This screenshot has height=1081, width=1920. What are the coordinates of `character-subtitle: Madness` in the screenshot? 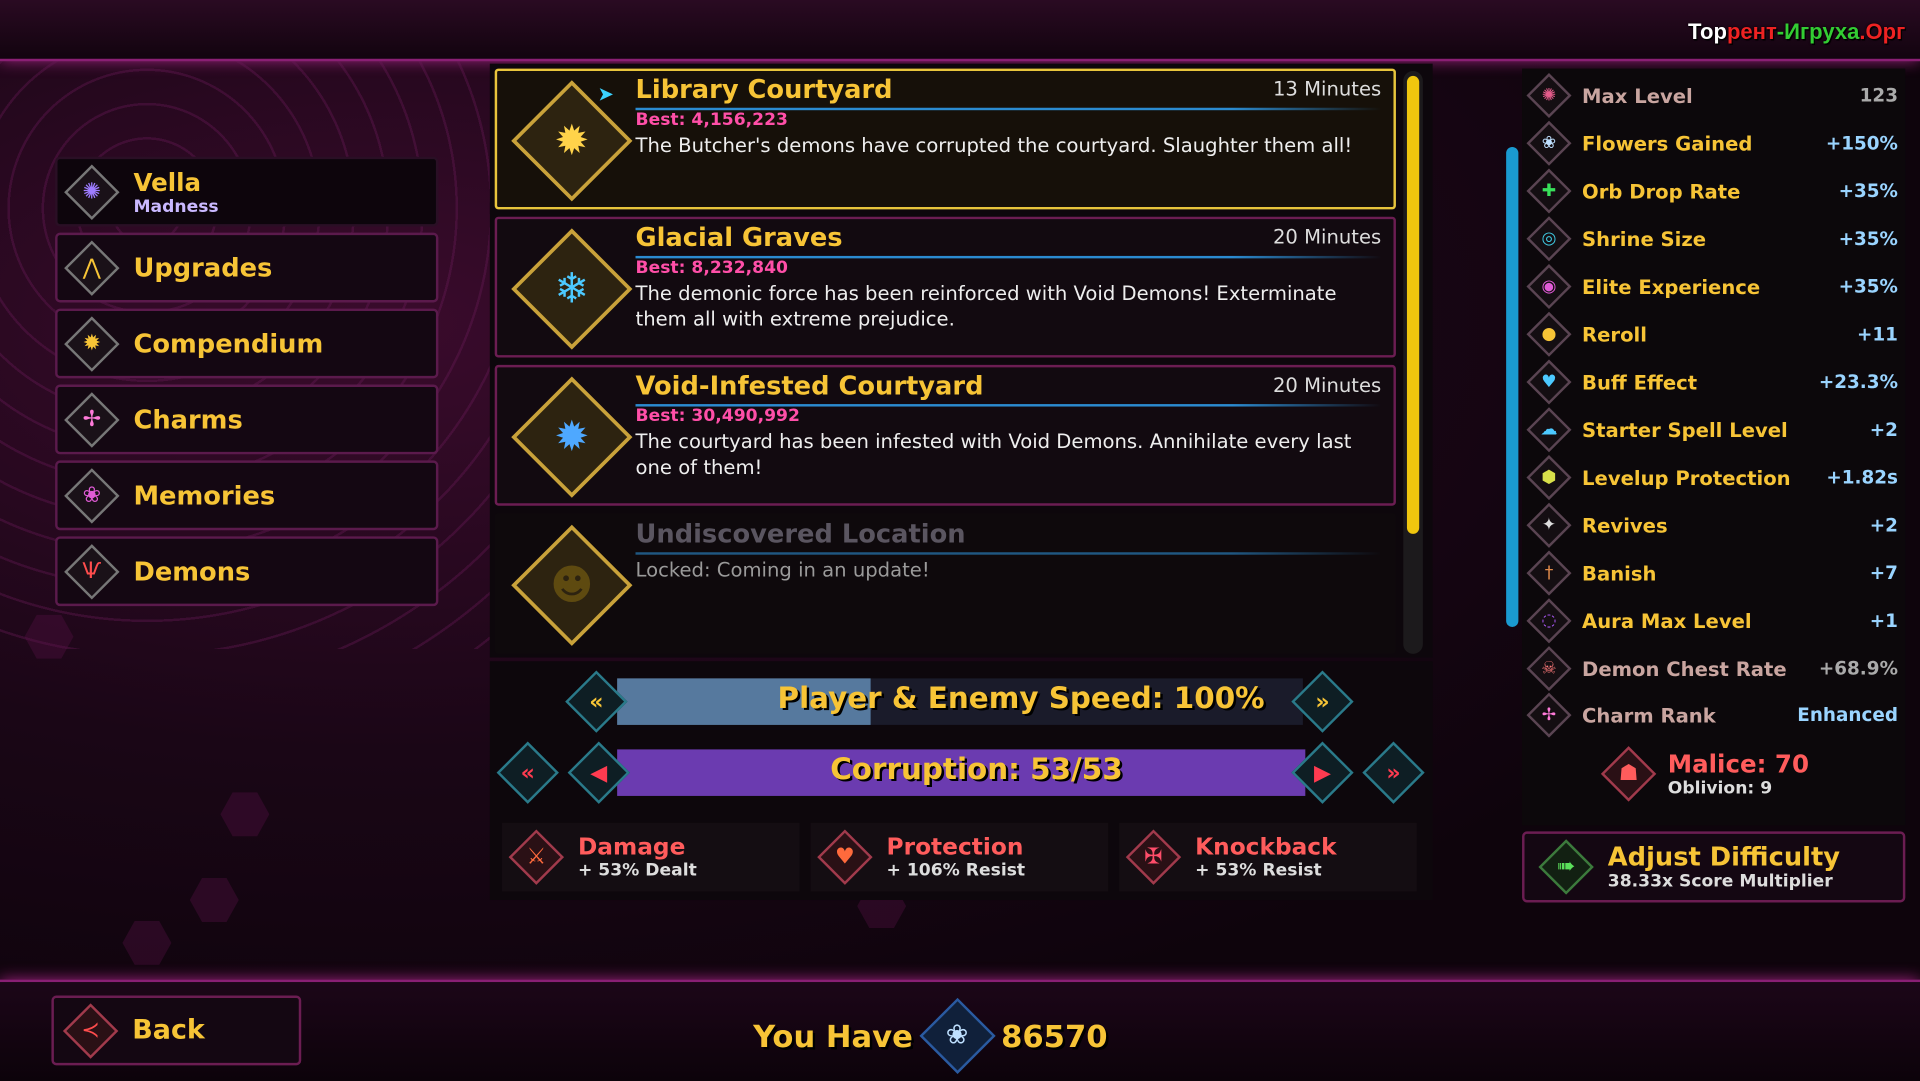 It's located at (176, 206).